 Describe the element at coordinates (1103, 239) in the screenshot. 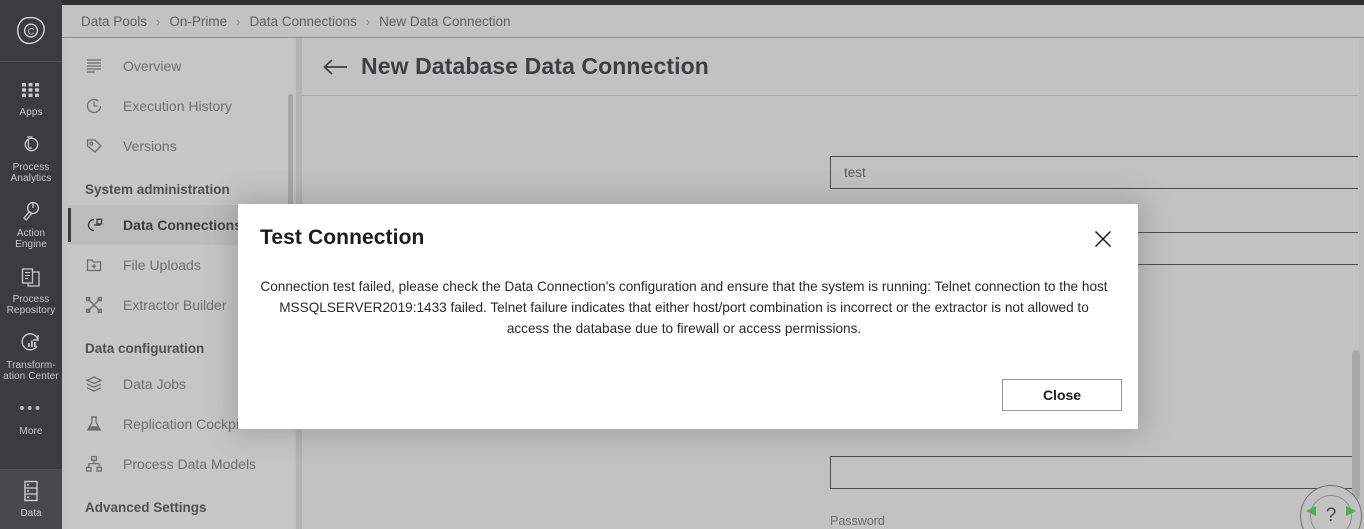

I see `close-x-icon` at that location.